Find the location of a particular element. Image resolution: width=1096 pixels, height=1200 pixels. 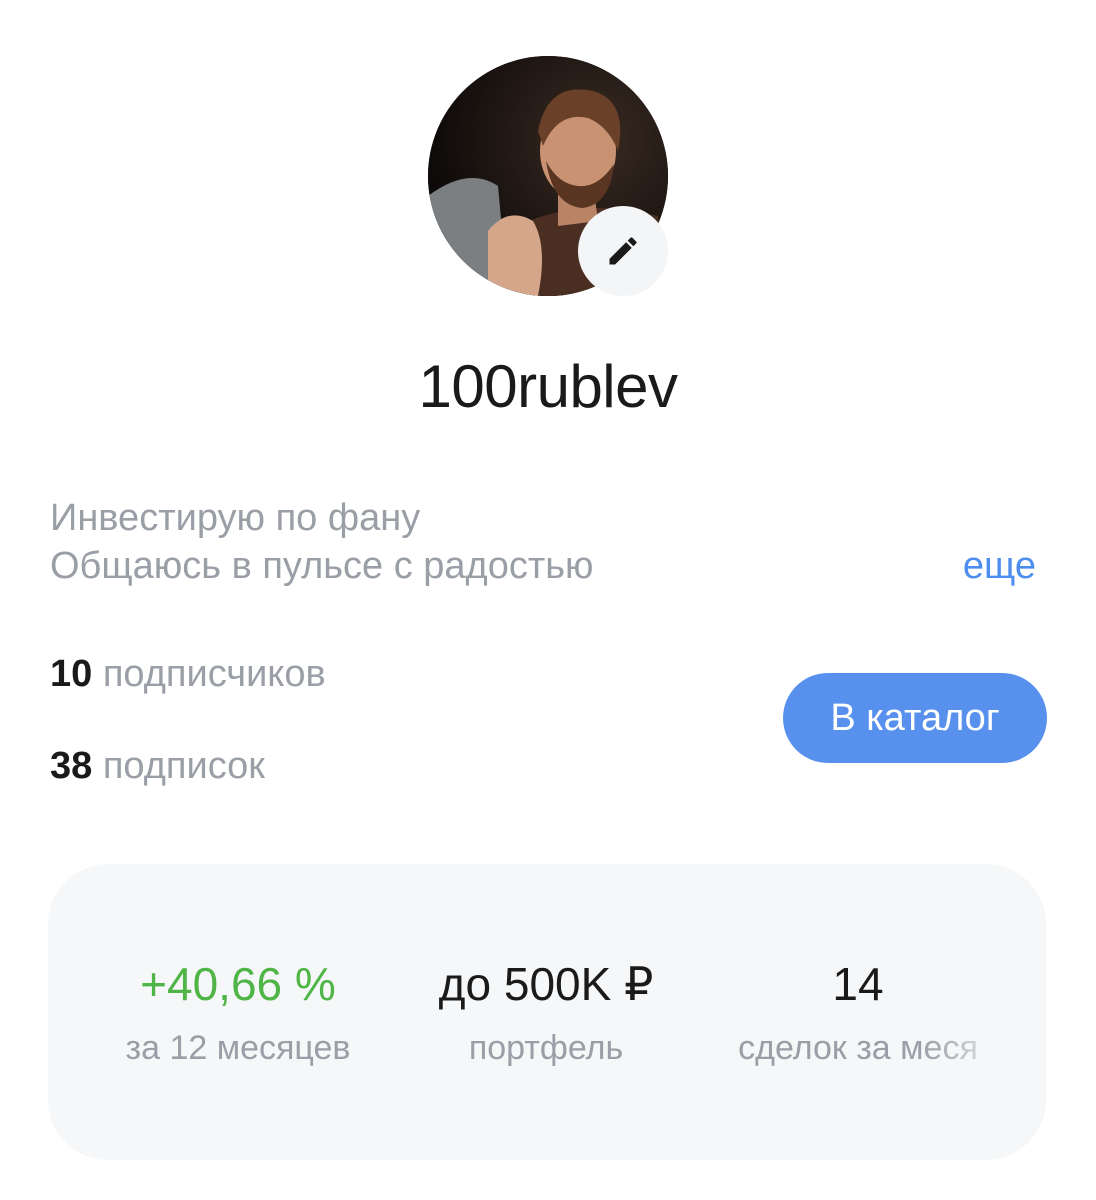

bio-line: Общаюсь в пульсе с радостью is located at coordinates (322, 566).